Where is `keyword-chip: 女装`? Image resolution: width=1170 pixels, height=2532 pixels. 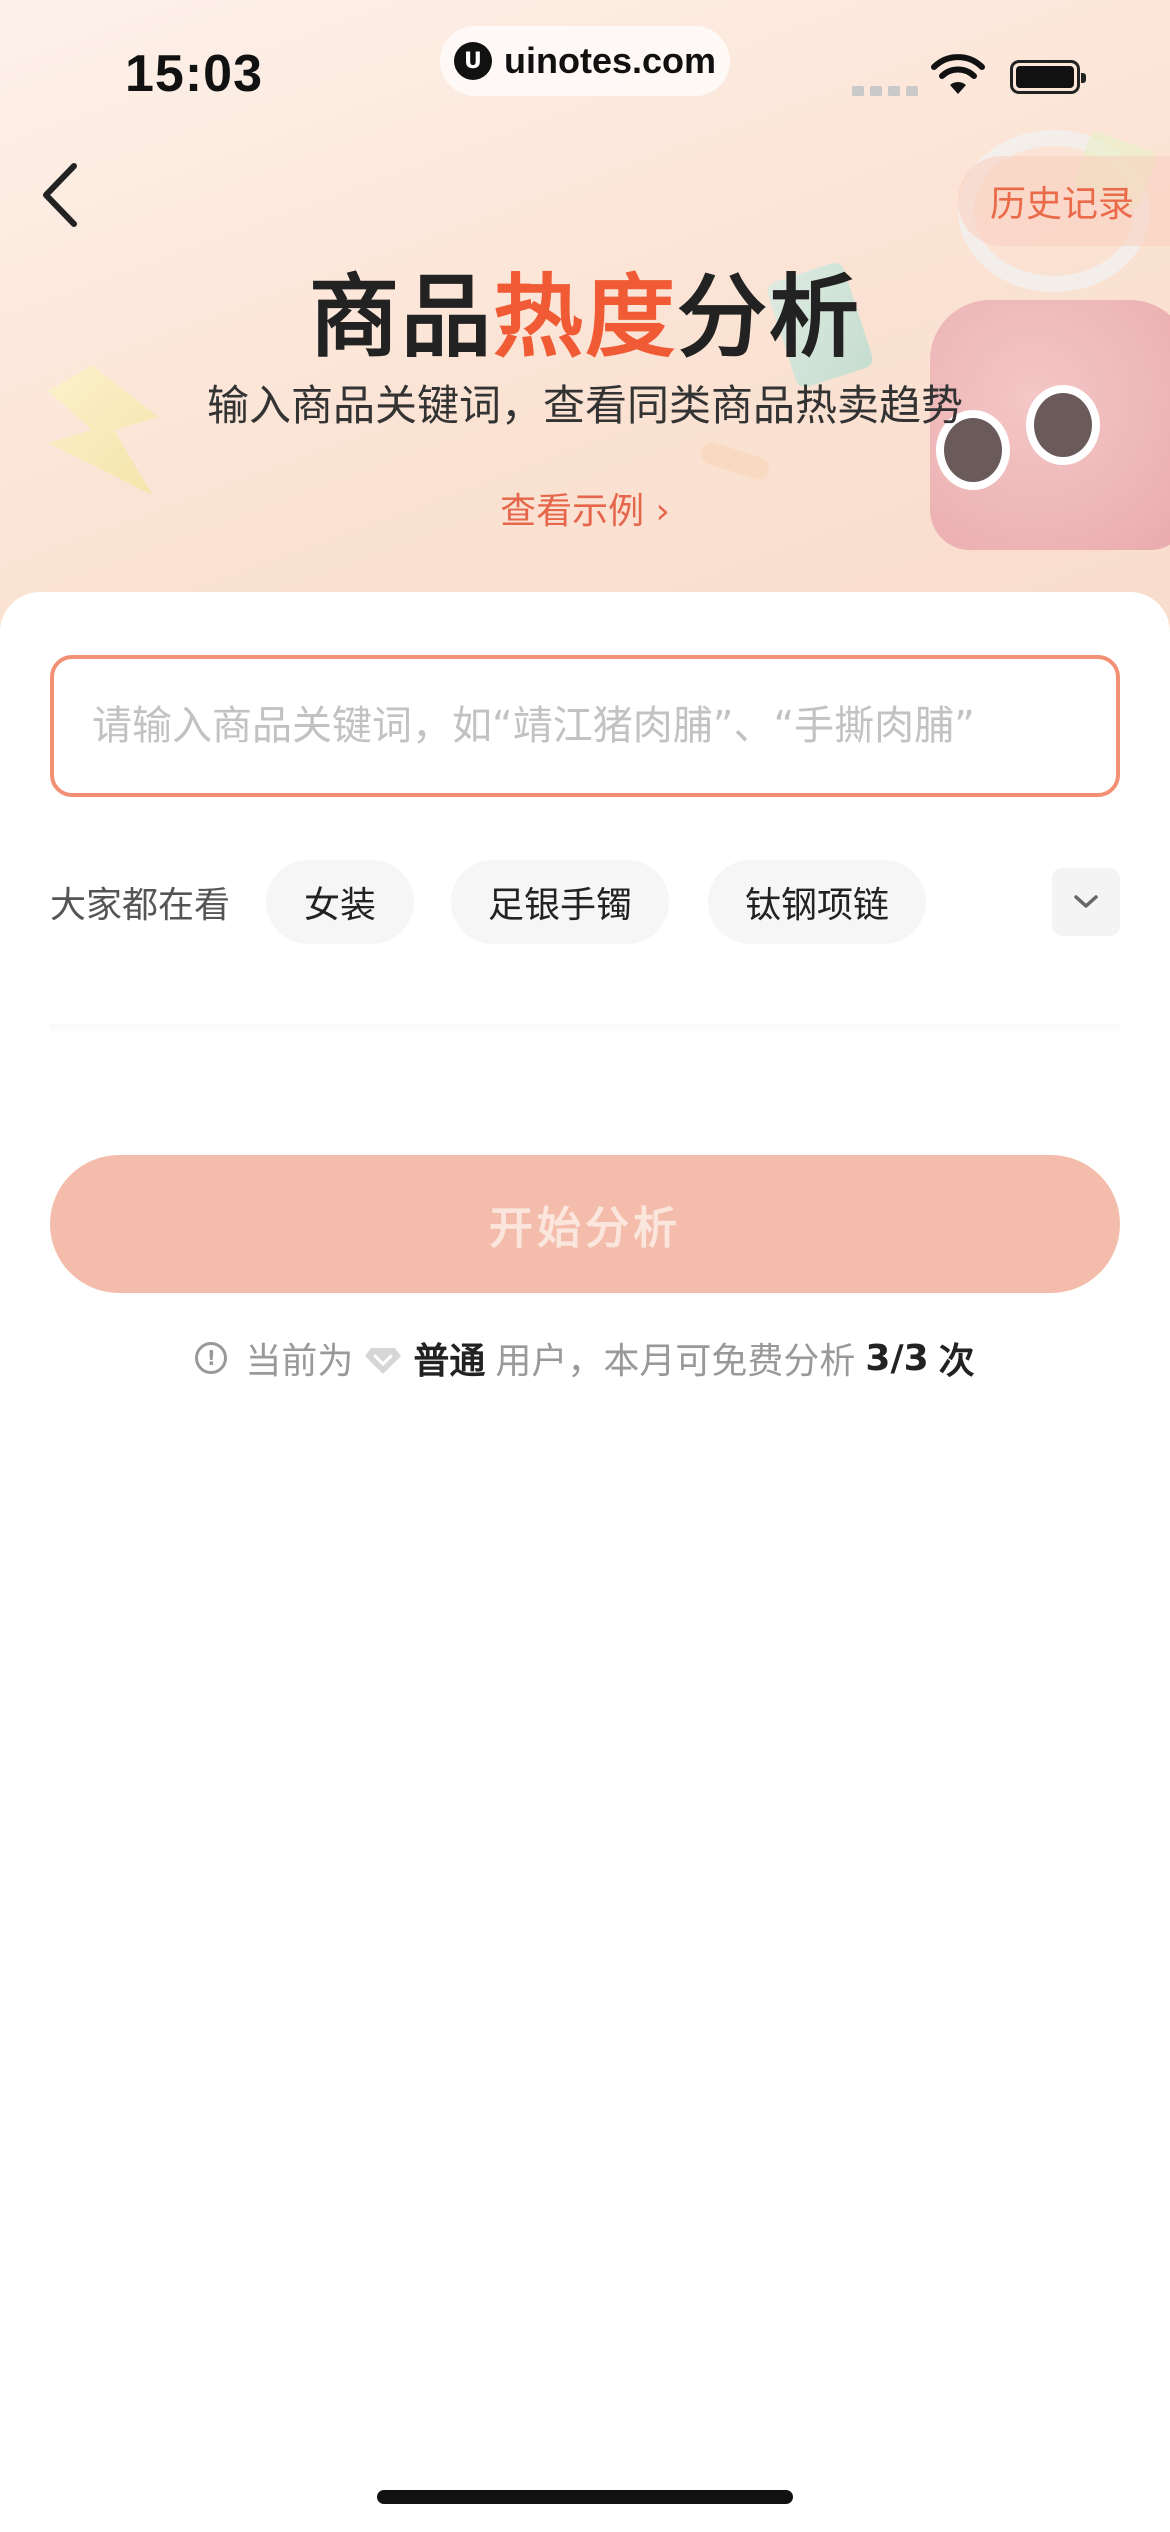
keyword-chip: 女装 is located at coordinates (340, 902).